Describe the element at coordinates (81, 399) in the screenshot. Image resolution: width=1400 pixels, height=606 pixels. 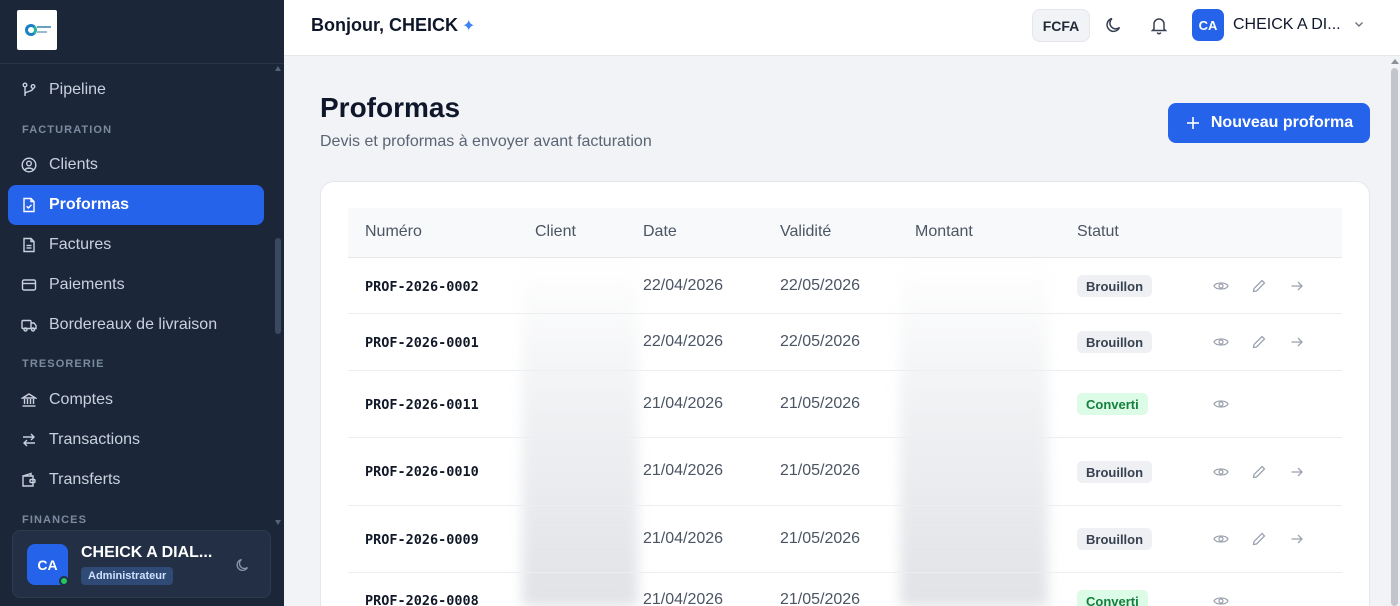
I see `sidebar-item-label: Comptes` at that location.